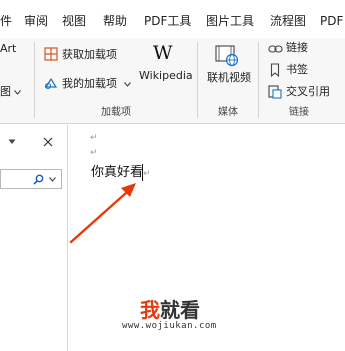  I want to click on watermark-logo-dark: 就看, so click(180, 310).